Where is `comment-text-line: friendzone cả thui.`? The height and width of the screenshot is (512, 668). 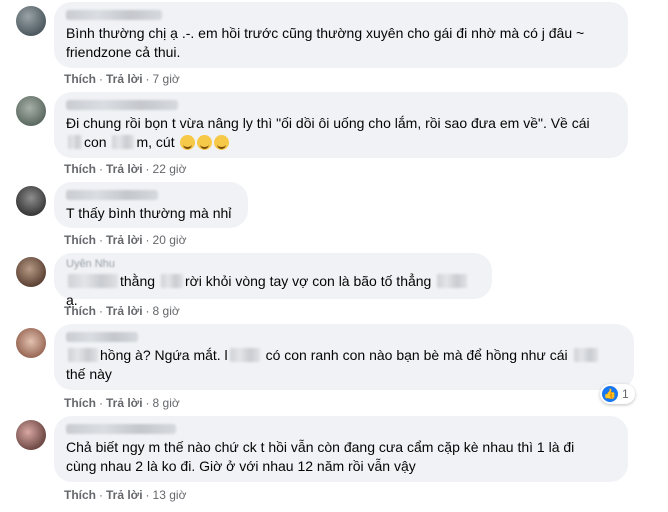
comment-text-line: friendzone cả thui. is located at coordinates (123, 52).